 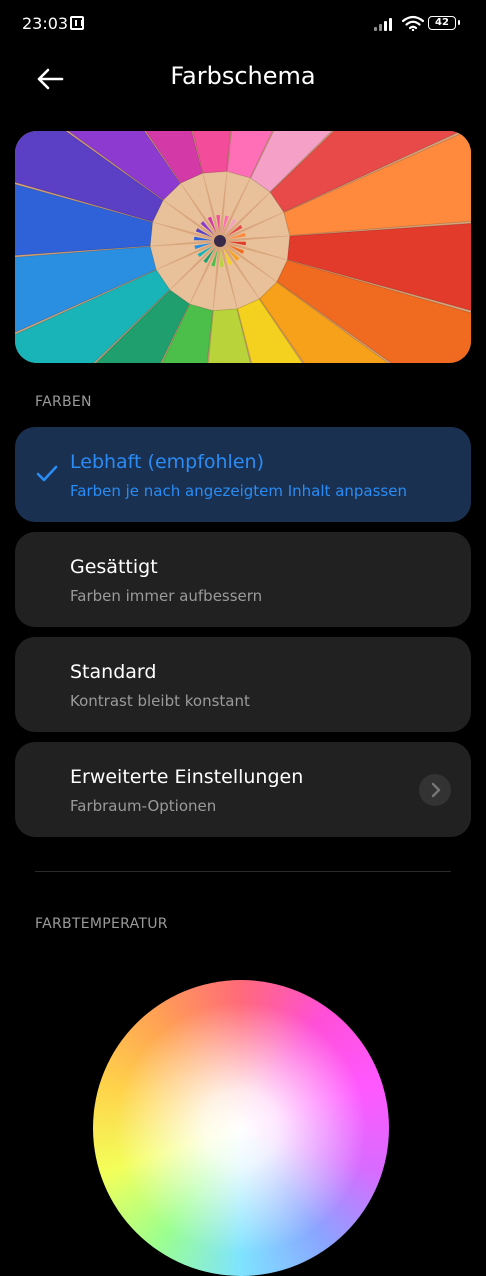 I want to click on option-title: Gesättigt, so click(x=114, y=567).